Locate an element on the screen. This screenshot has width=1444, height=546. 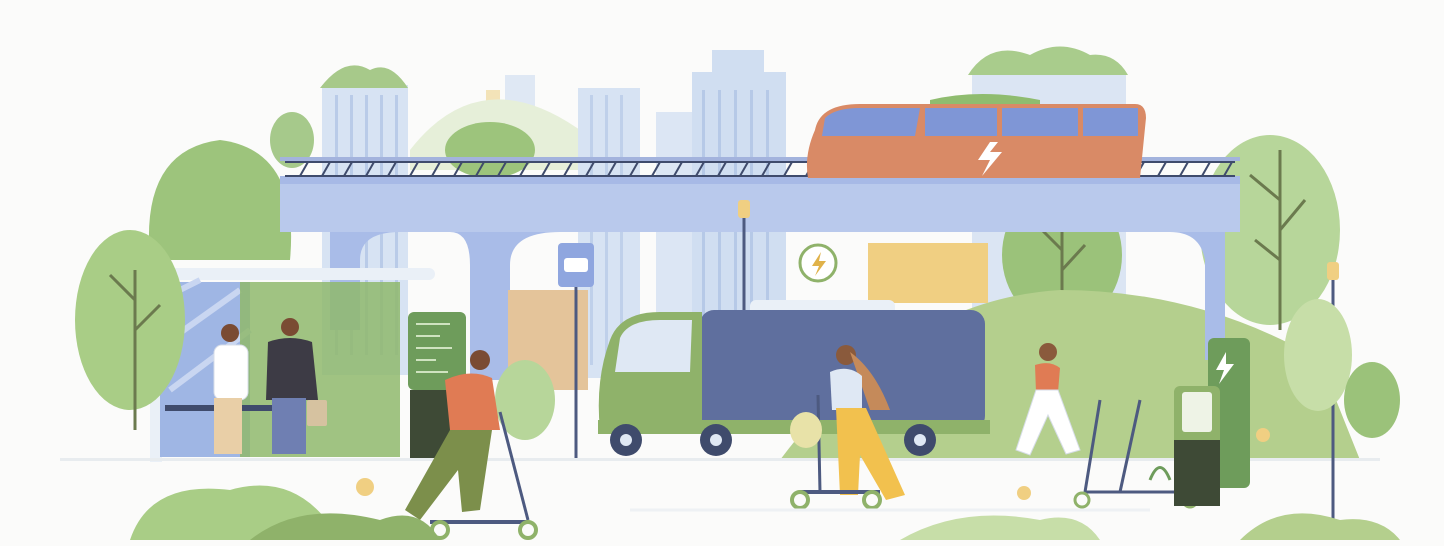
electric-tram is located at coordinates (976, 141).